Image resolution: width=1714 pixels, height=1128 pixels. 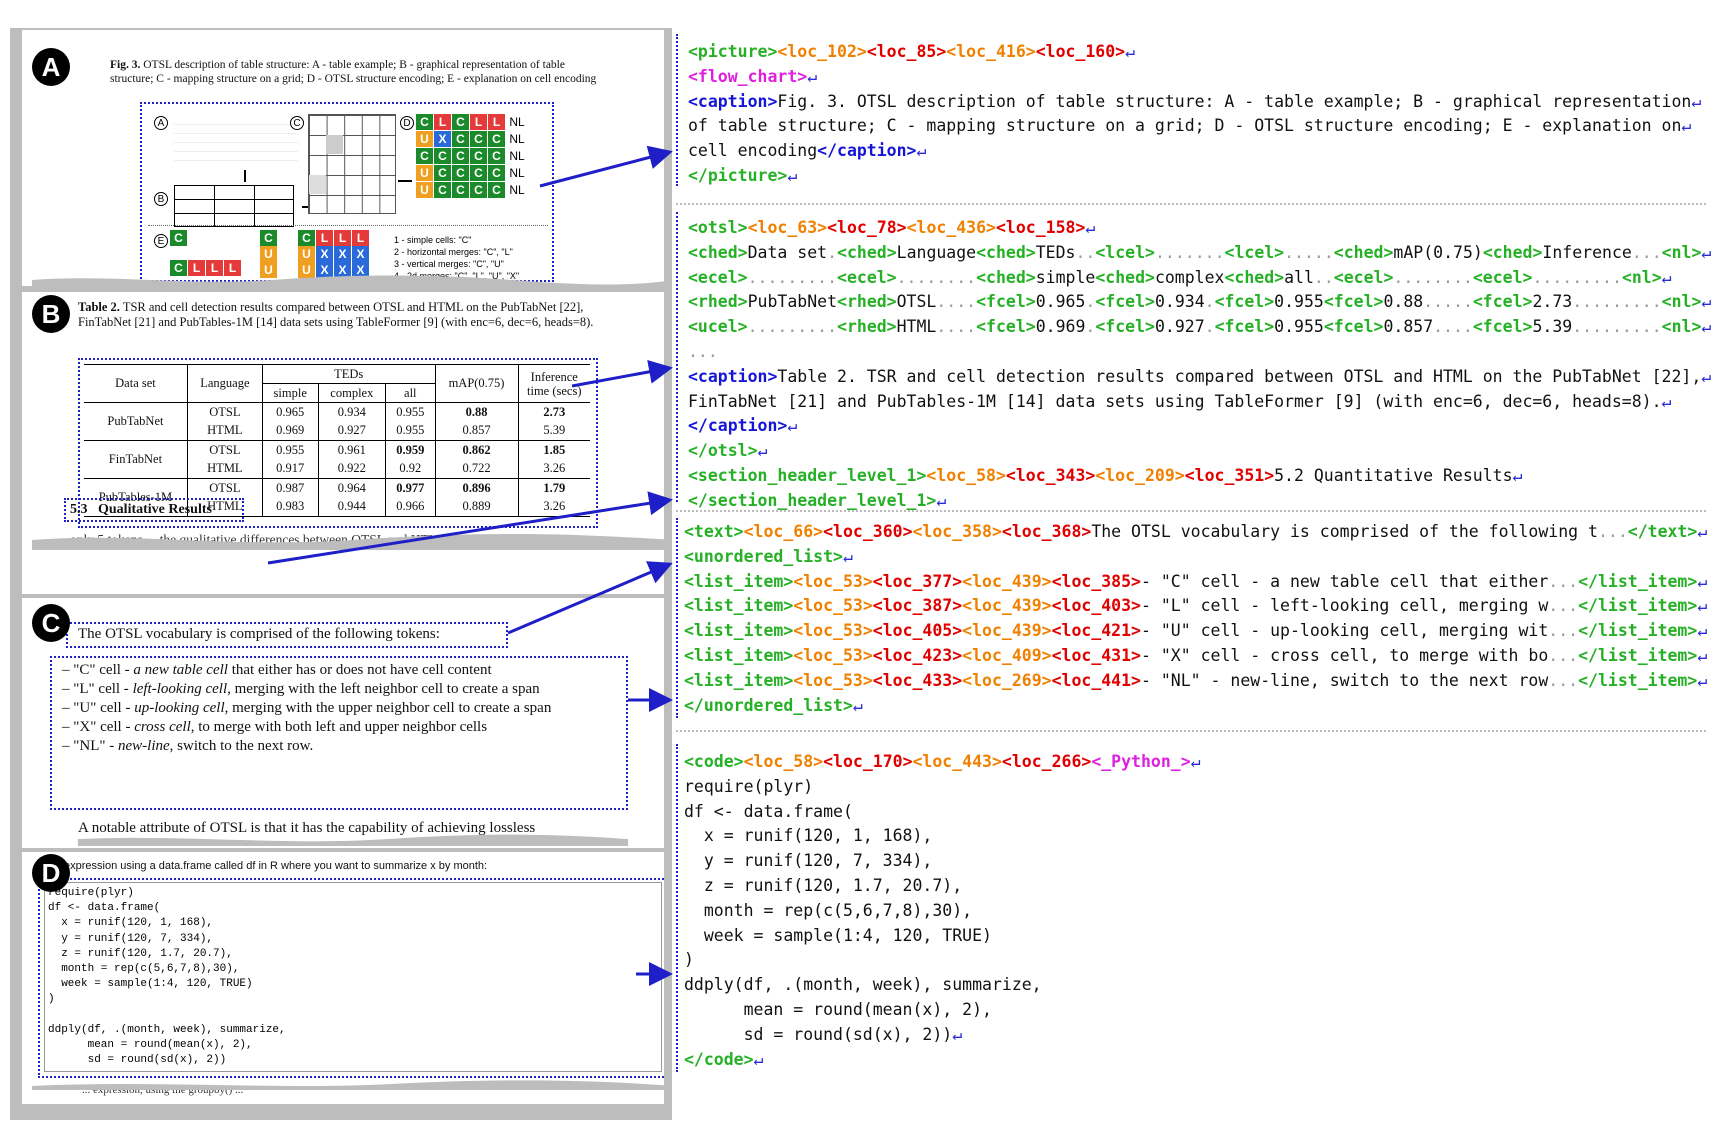 I want to click on text-content: require(plyr), so click(x=749, y=786).